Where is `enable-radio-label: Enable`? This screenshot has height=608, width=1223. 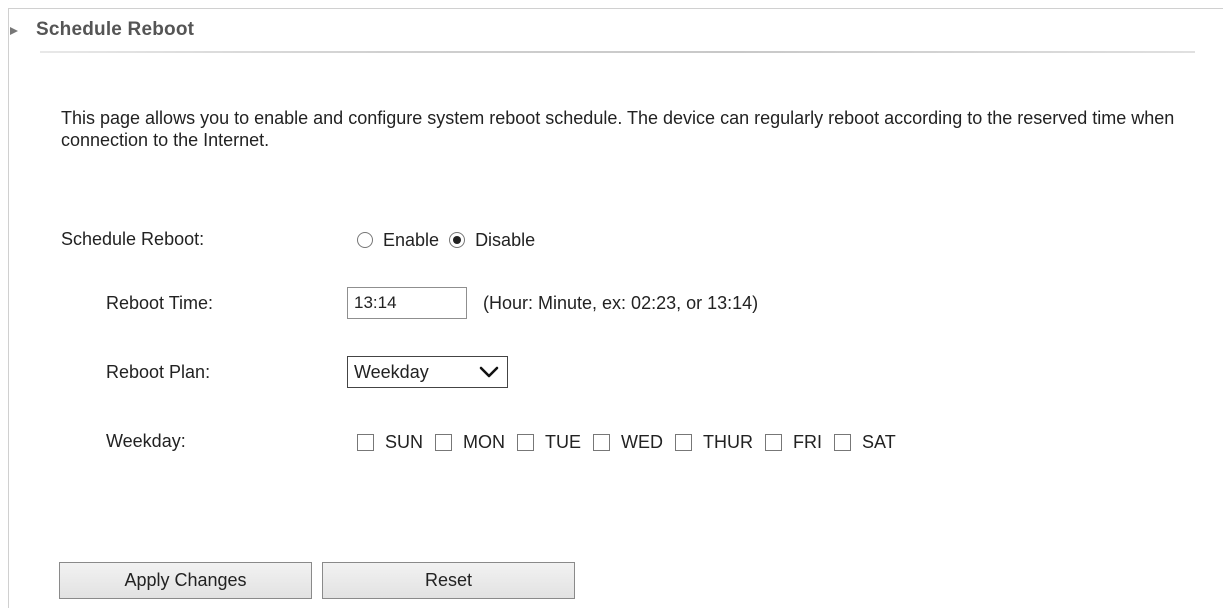 enable-radio-label: Enable is located at coordinates (411, 240).